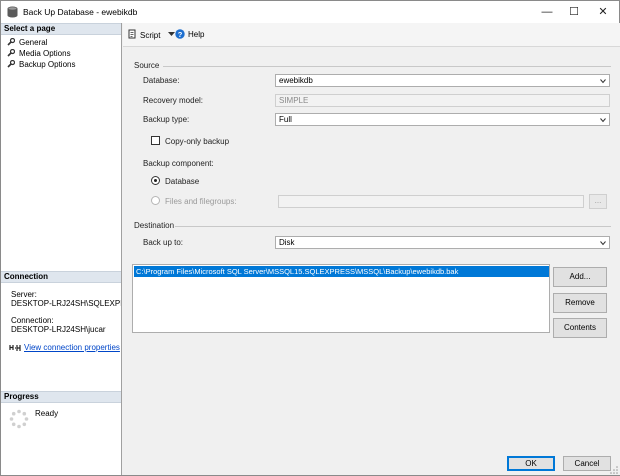  I want to click on page-item-backup-options: Backup Options, so click(41, 64).